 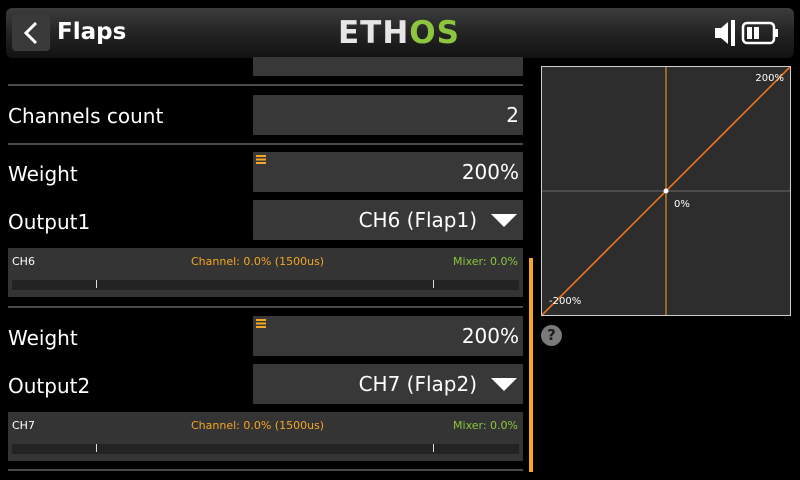 What do you see at coordinates (43, 338) in the screenshot?
I see `weight-2-label: Weight` at bounding box center [43, 338].